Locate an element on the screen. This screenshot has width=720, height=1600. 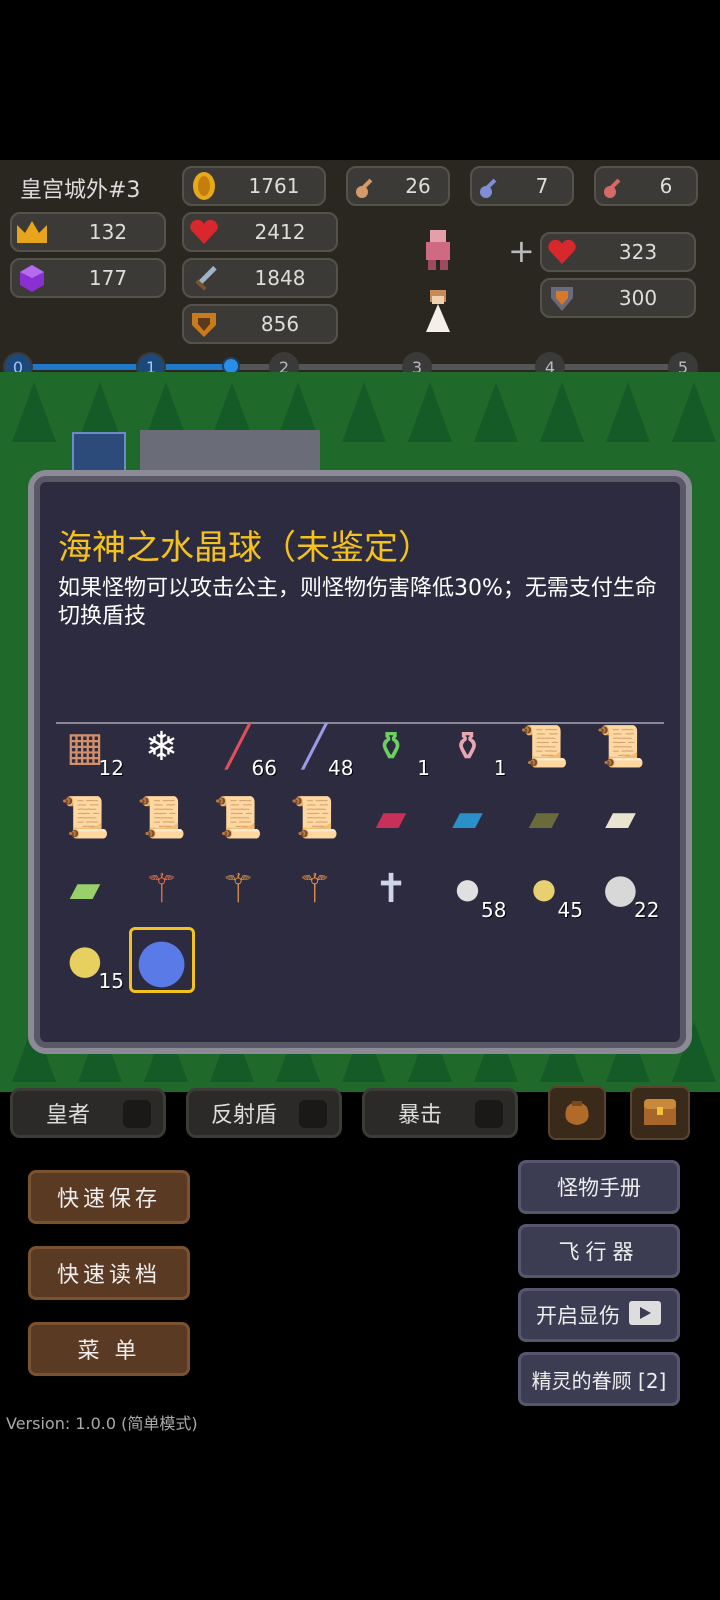
level-counter: 132 is located at coordinates (88, 232).